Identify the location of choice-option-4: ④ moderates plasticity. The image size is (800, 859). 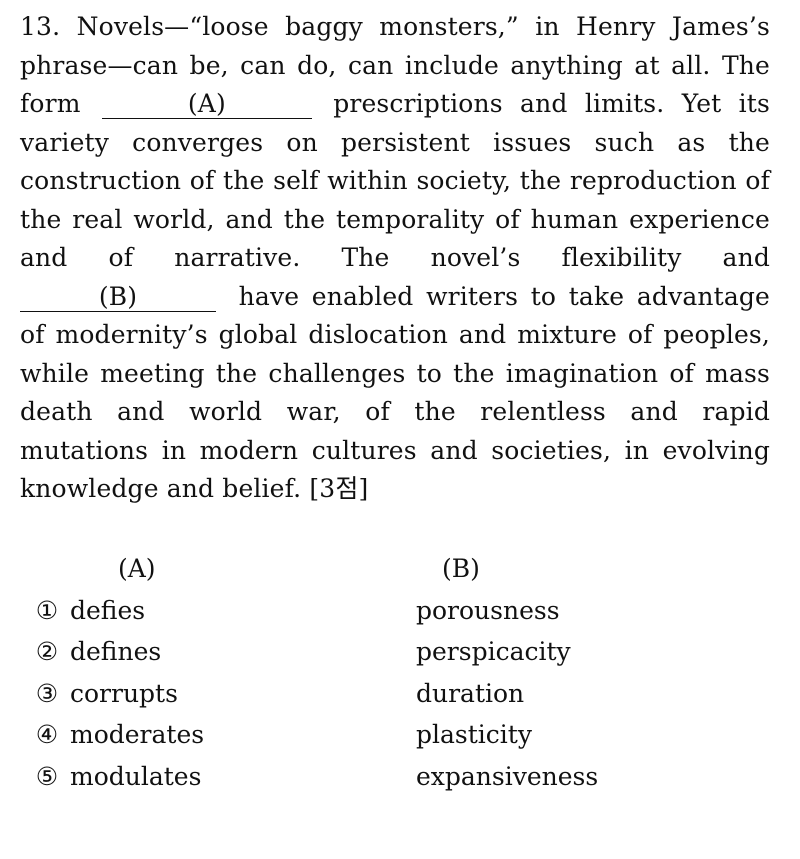
(400, 735).